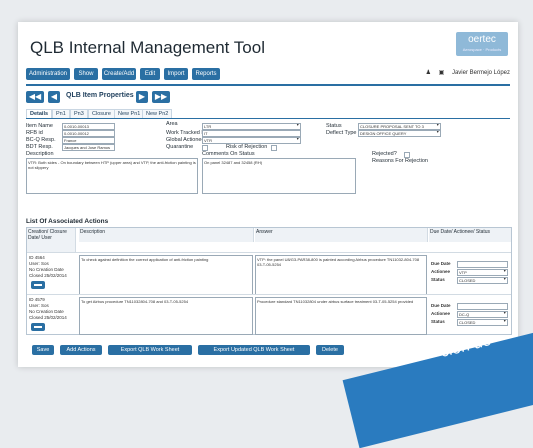  I want to click on logout-icon: ▣, so click(442, 73).